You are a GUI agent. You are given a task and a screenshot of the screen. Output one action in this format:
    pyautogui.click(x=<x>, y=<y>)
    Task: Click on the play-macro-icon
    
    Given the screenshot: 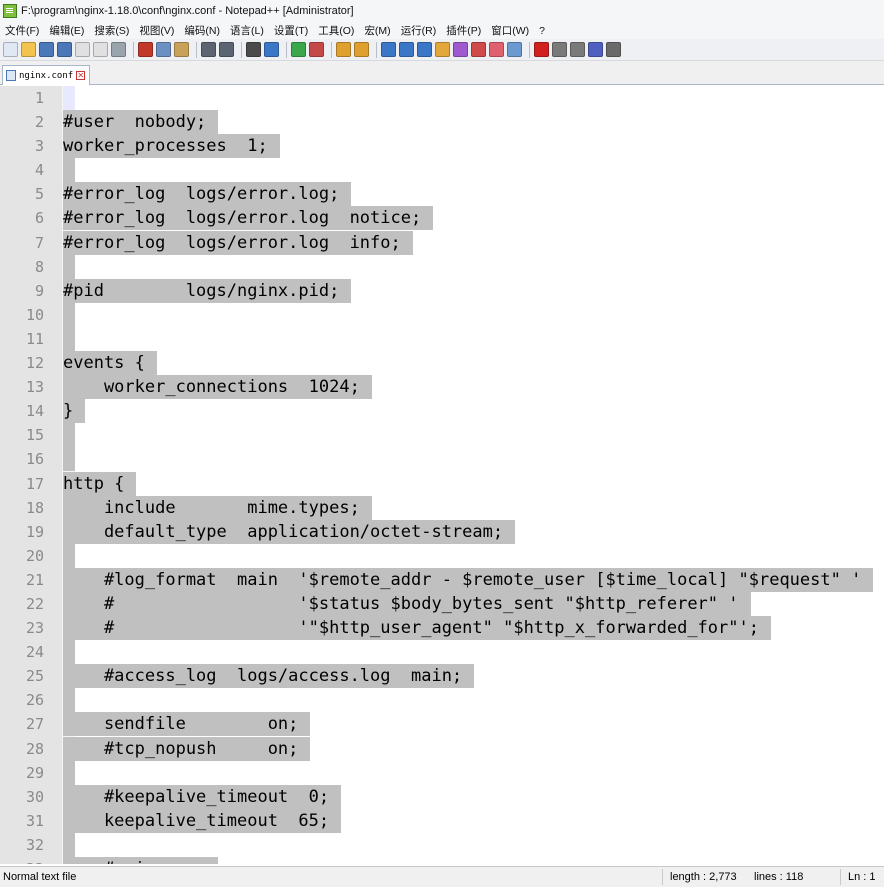 What is the action you would take?
    pyautogui.click(x=577, y=49)
    